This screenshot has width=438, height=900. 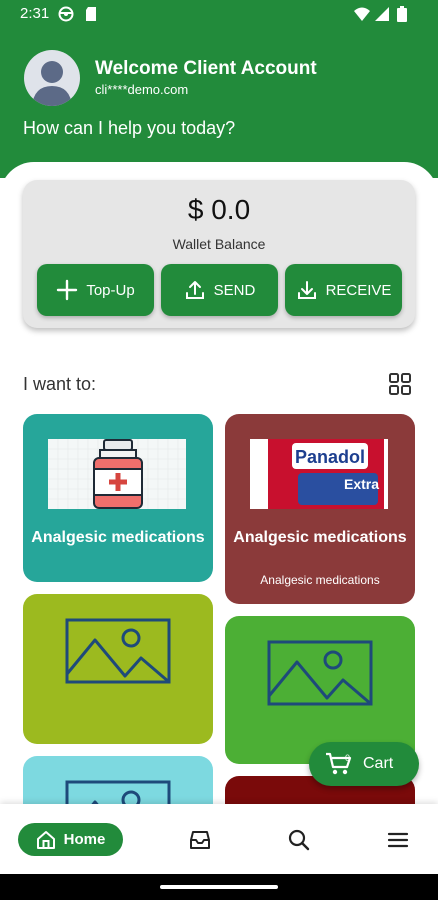 I want to click on battery-icon, so click(x=402, y=14).